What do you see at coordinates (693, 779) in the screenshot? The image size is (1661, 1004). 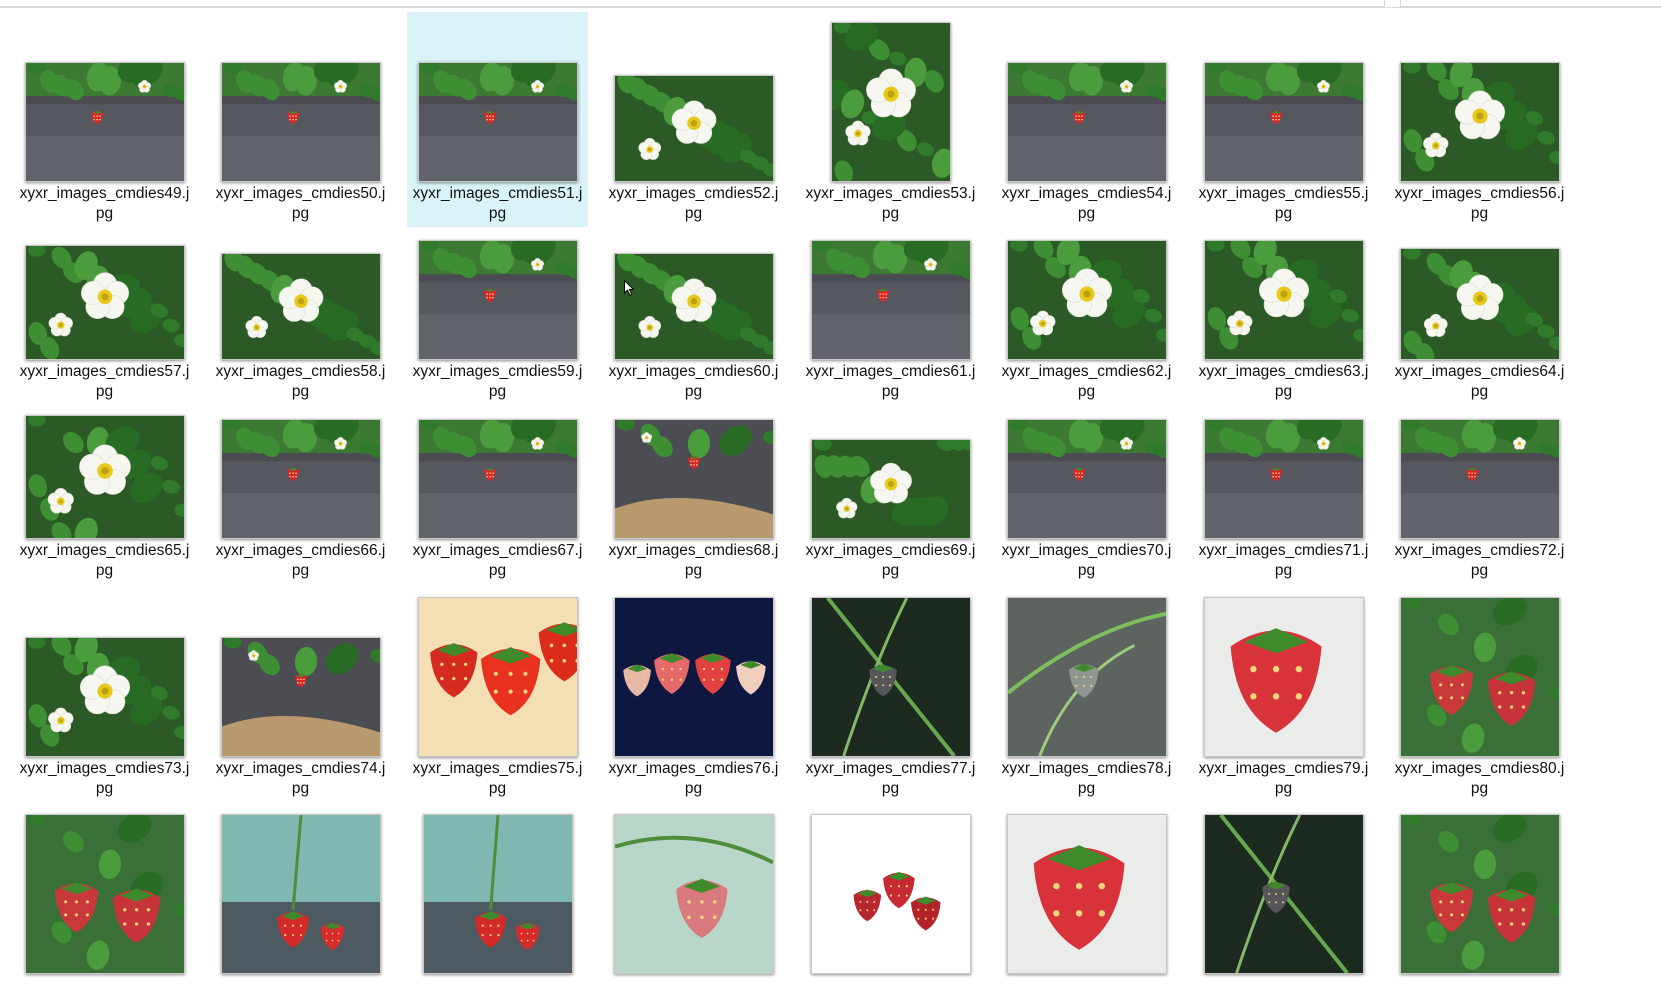 I see `file-name-label: xyxr_images_cmdies76.j pg` at bounding box center [693, 779].